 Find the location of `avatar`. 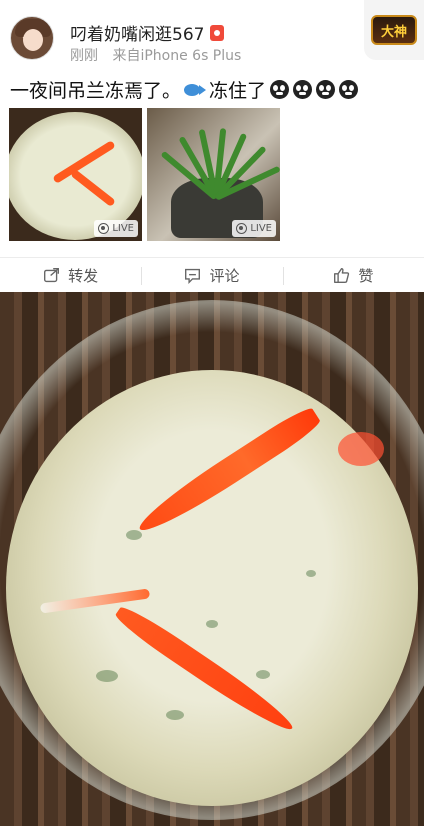

avatar is located at coordinates (32, 38).